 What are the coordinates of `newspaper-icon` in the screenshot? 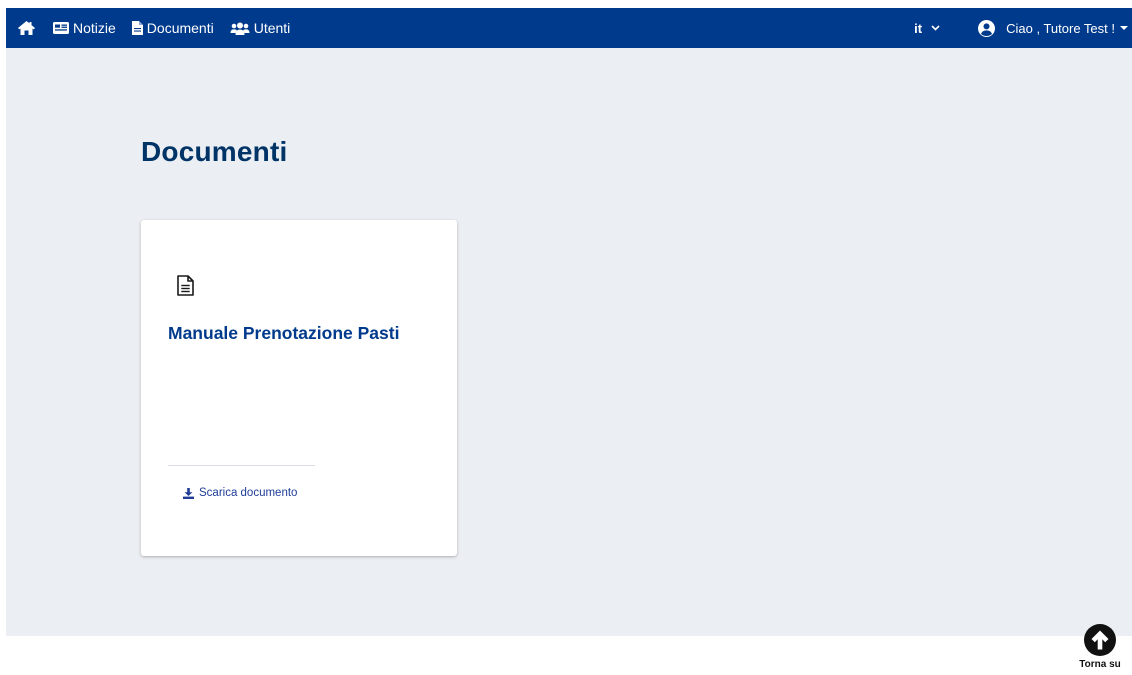 It's located at (61, 28).